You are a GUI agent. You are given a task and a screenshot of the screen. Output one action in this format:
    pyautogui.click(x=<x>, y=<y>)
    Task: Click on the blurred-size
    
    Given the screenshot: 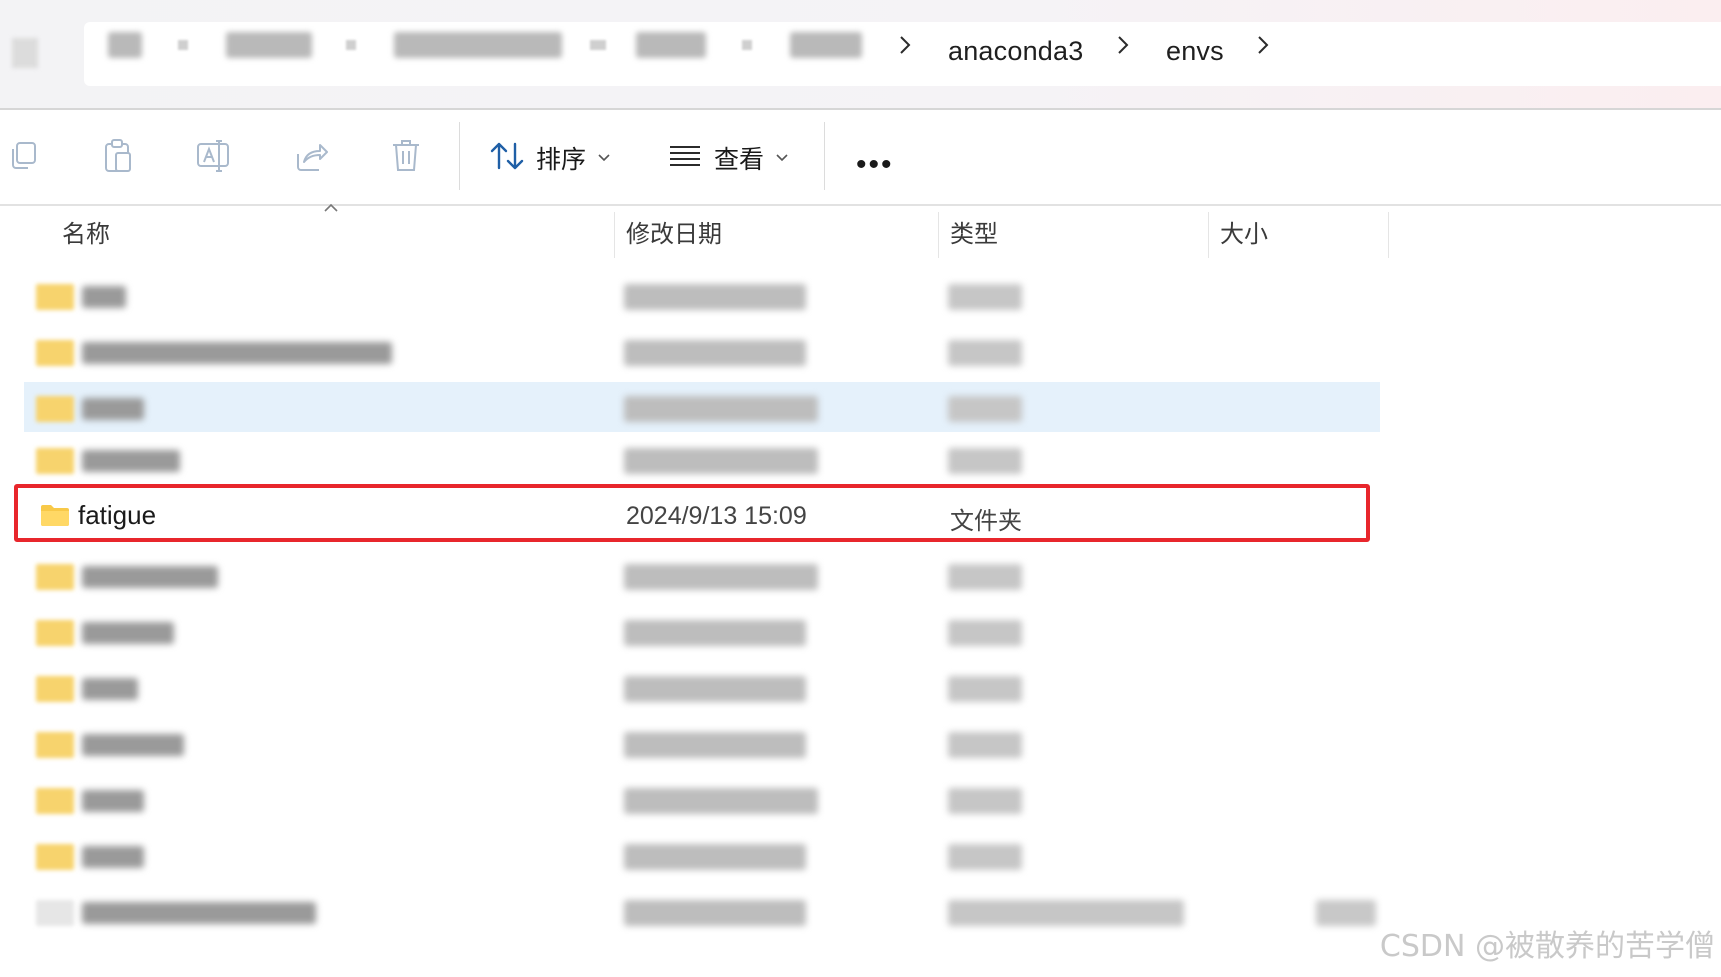 What is the action you would take?
    pyautogui.click(x=1346, y=913)
    